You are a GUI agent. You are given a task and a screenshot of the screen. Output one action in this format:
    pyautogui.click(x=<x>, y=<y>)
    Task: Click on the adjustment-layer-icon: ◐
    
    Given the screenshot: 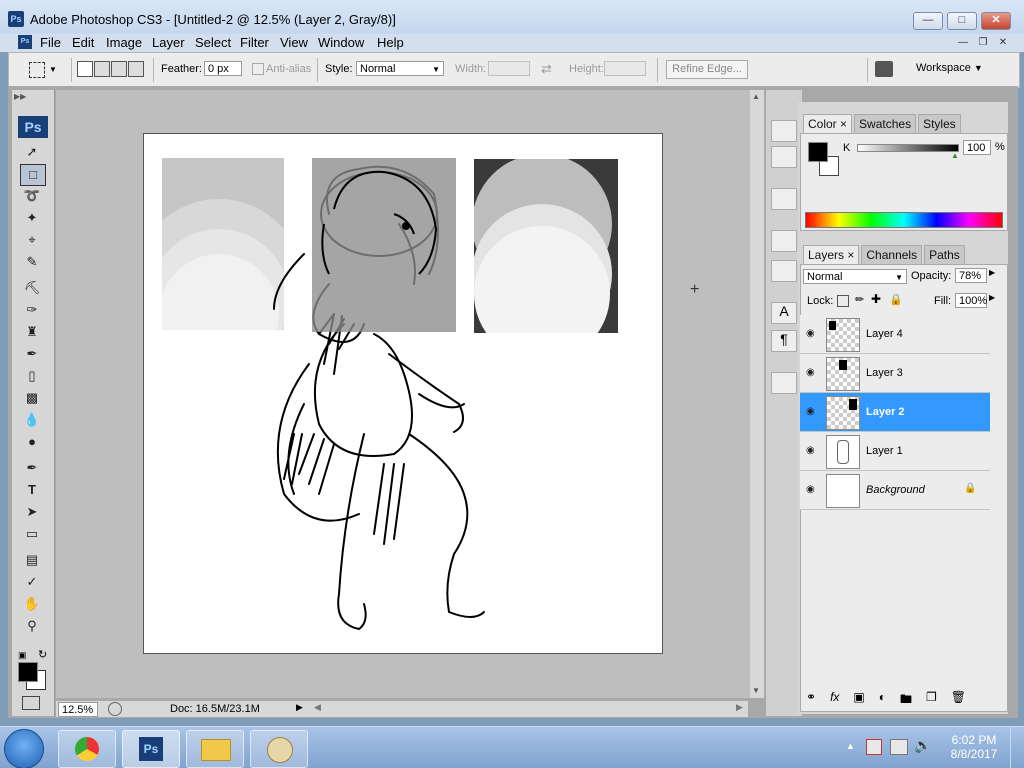 What is the action you would take?
    pyautogui.click(x=882, y=700)
    